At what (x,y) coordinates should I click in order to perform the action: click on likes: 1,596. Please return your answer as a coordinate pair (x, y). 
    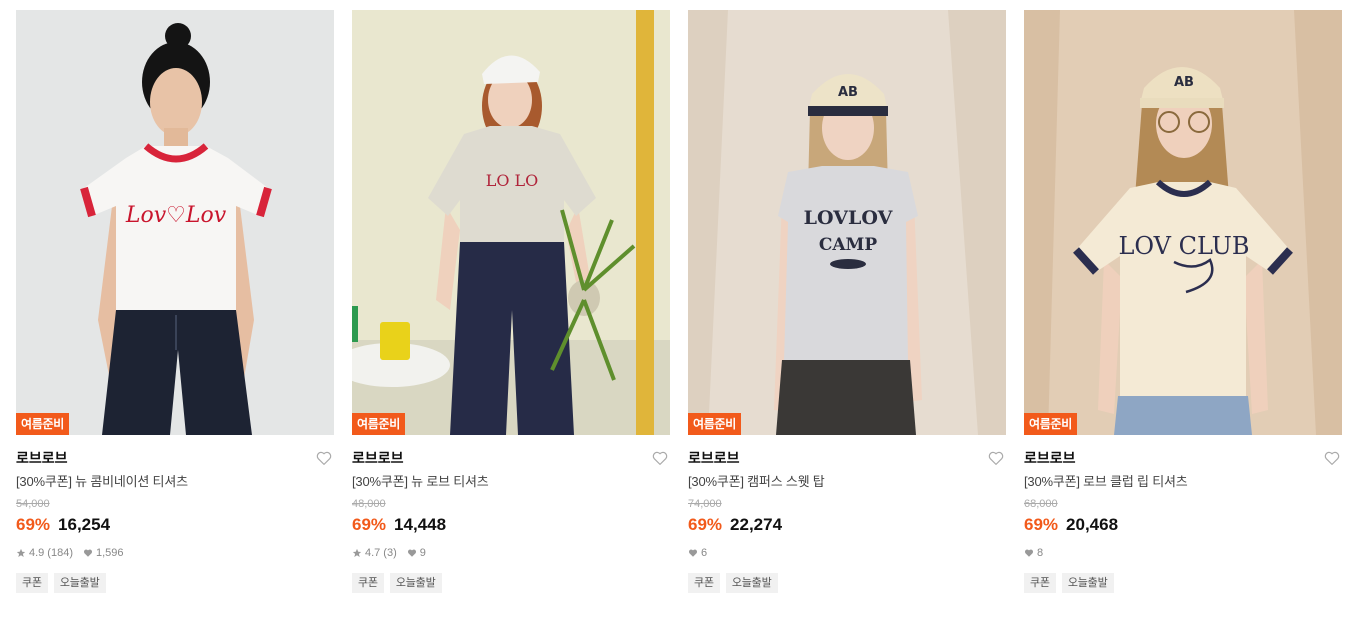
    Looking at the image, I should click on (103, 553).